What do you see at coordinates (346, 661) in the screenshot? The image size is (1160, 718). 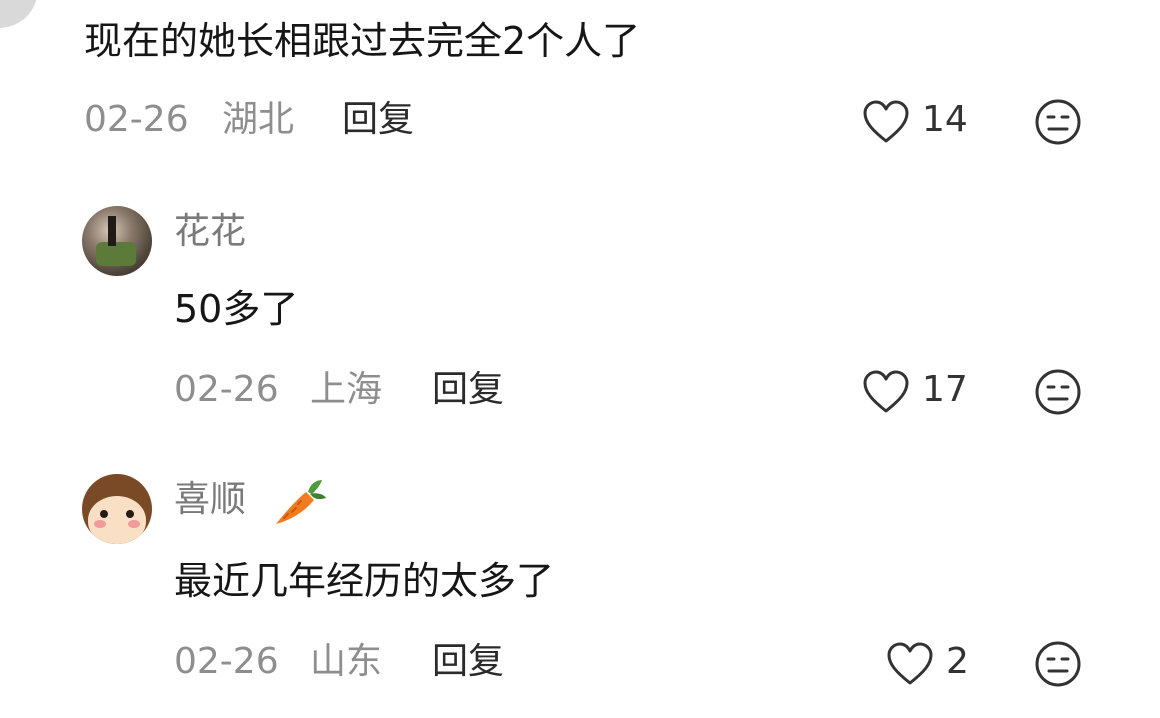 I see `comment-location: 山东` at bounding box center [346, 661].